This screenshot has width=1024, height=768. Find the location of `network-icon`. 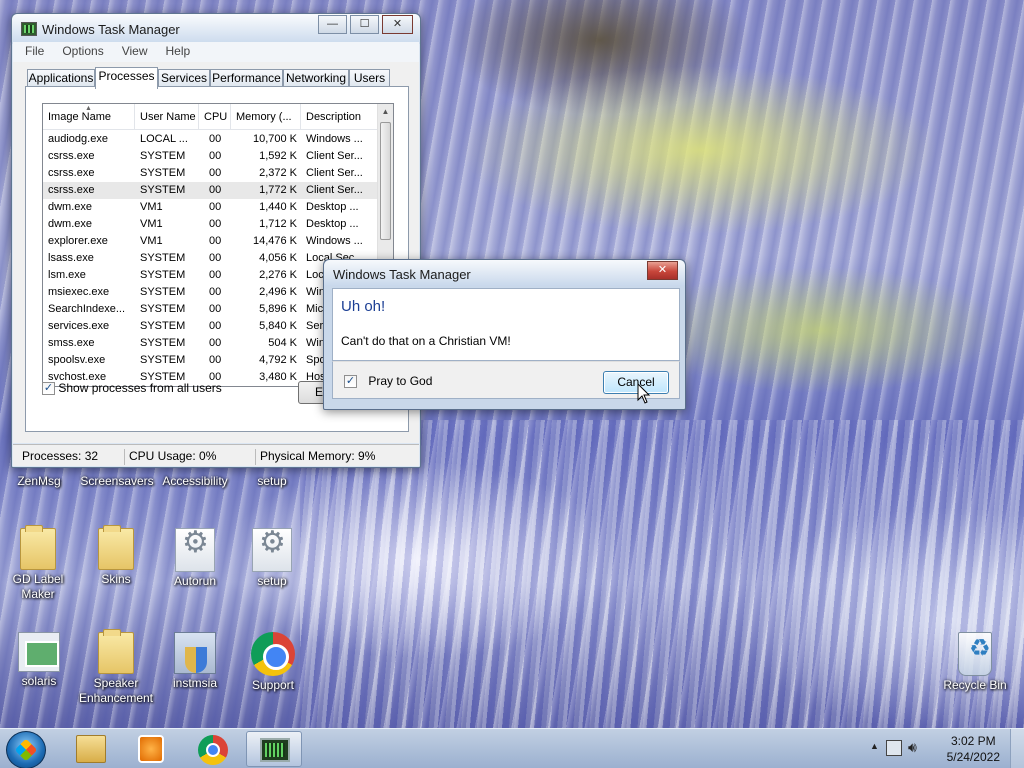

network-icon is located at coordinates (894, 748).